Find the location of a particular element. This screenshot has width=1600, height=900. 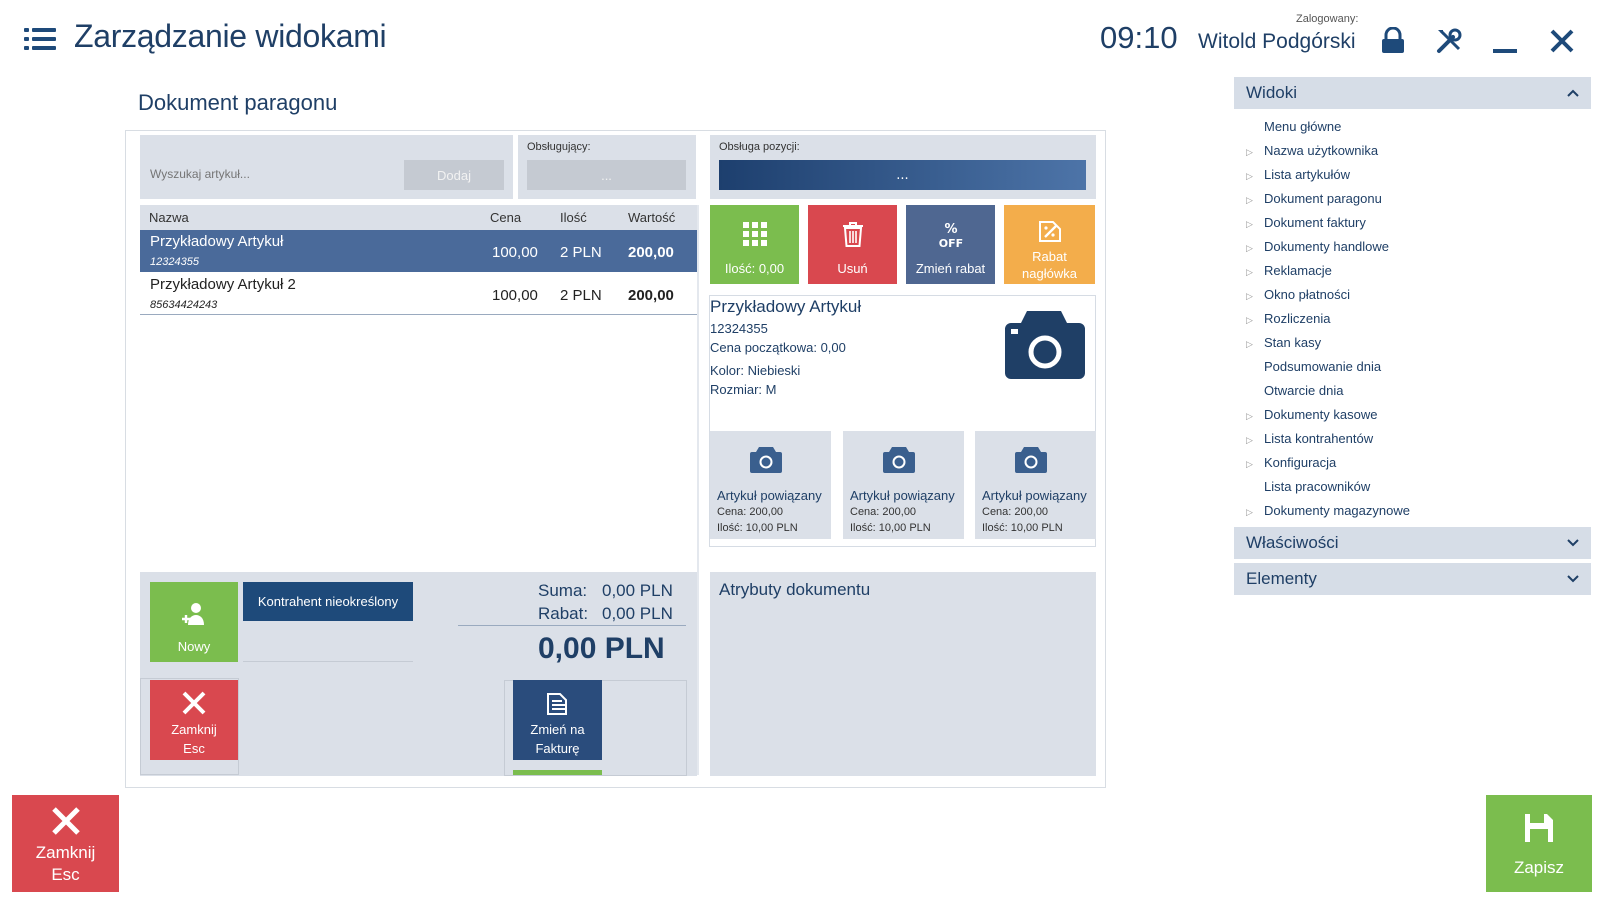

views-tree-item-label: Dokument faktury is located at coordinates (1315, 222).